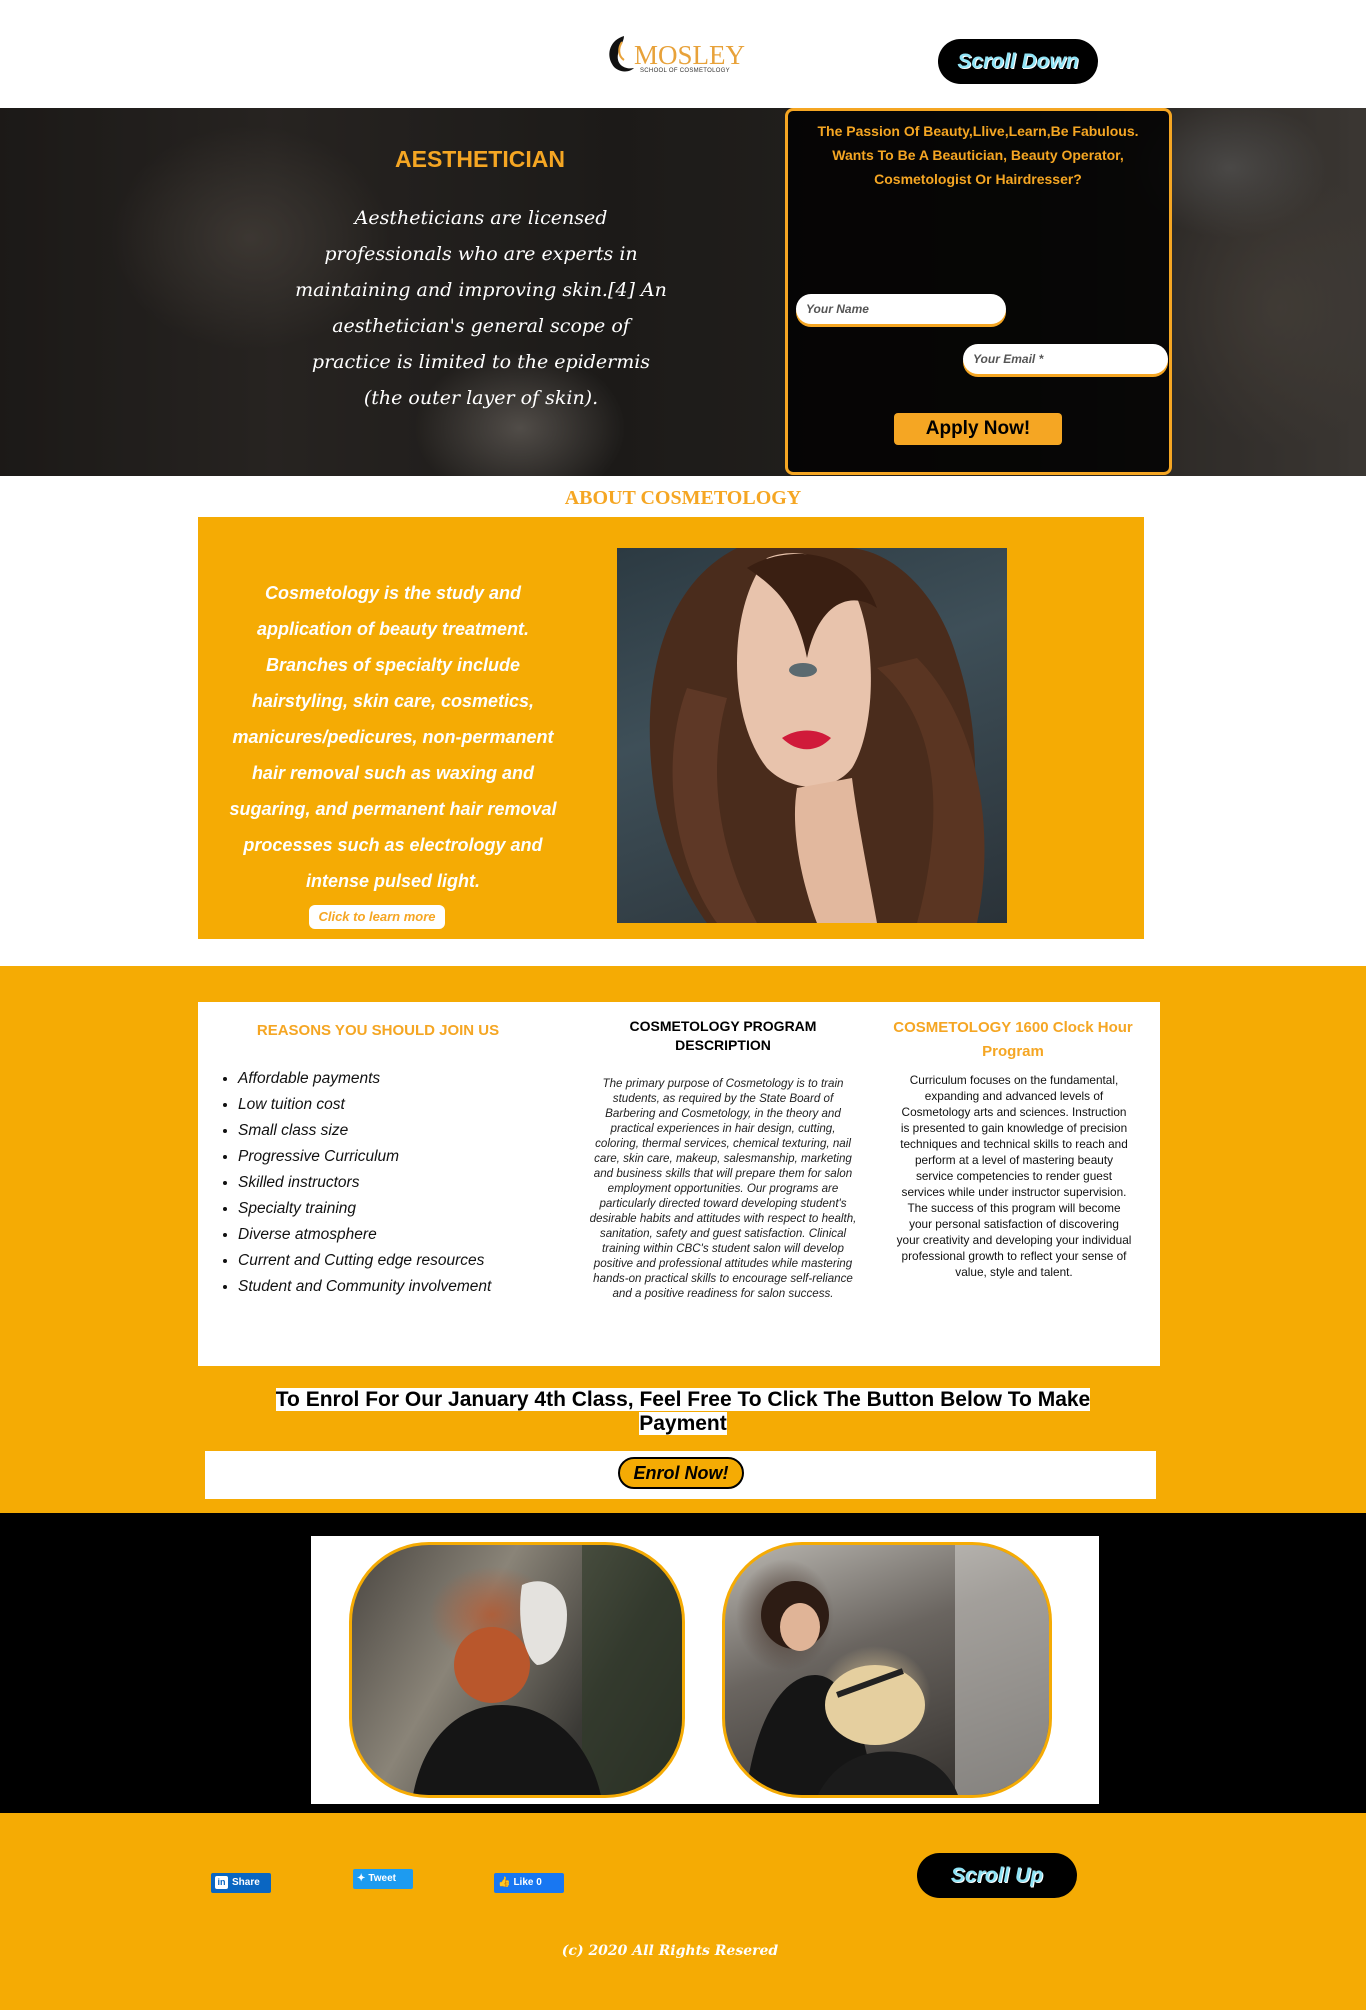  What do you see at coordinates (364, 1261) in the screenshot?
I see `list-item: Current and Cutting edge resources` at bounding box center [364, 1261].